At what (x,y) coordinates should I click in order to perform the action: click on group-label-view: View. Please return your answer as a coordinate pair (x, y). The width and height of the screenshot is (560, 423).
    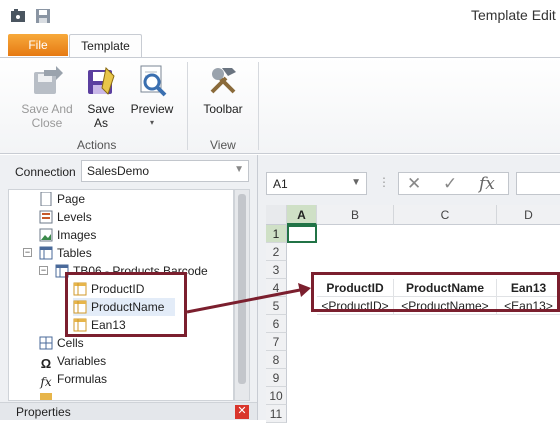
    Looking at the image, I should click on (223, 145).